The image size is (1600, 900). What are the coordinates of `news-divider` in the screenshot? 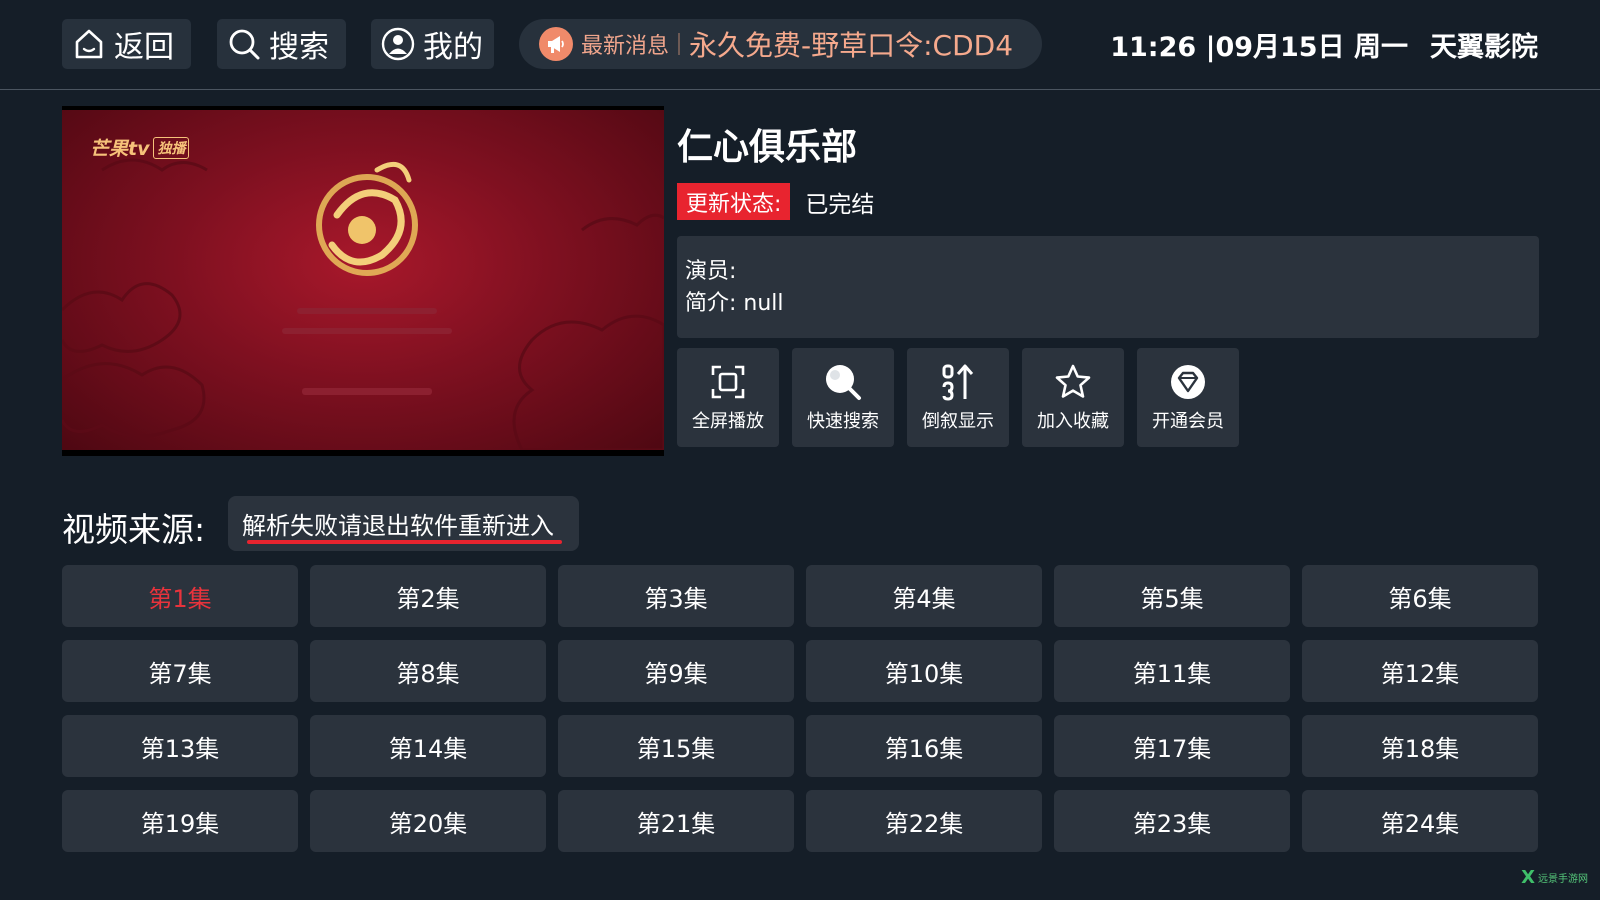 It's located at (679, 44).